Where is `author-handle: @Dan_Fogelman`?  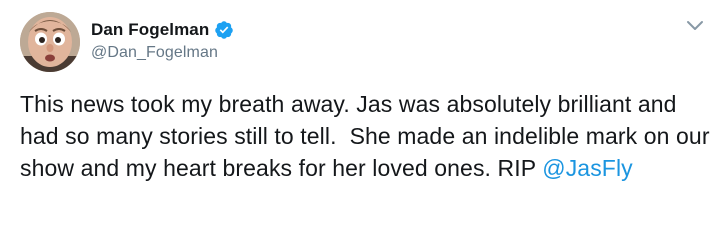
author-handle: @Dan_Fogelman is located at coordinates (154, 53).